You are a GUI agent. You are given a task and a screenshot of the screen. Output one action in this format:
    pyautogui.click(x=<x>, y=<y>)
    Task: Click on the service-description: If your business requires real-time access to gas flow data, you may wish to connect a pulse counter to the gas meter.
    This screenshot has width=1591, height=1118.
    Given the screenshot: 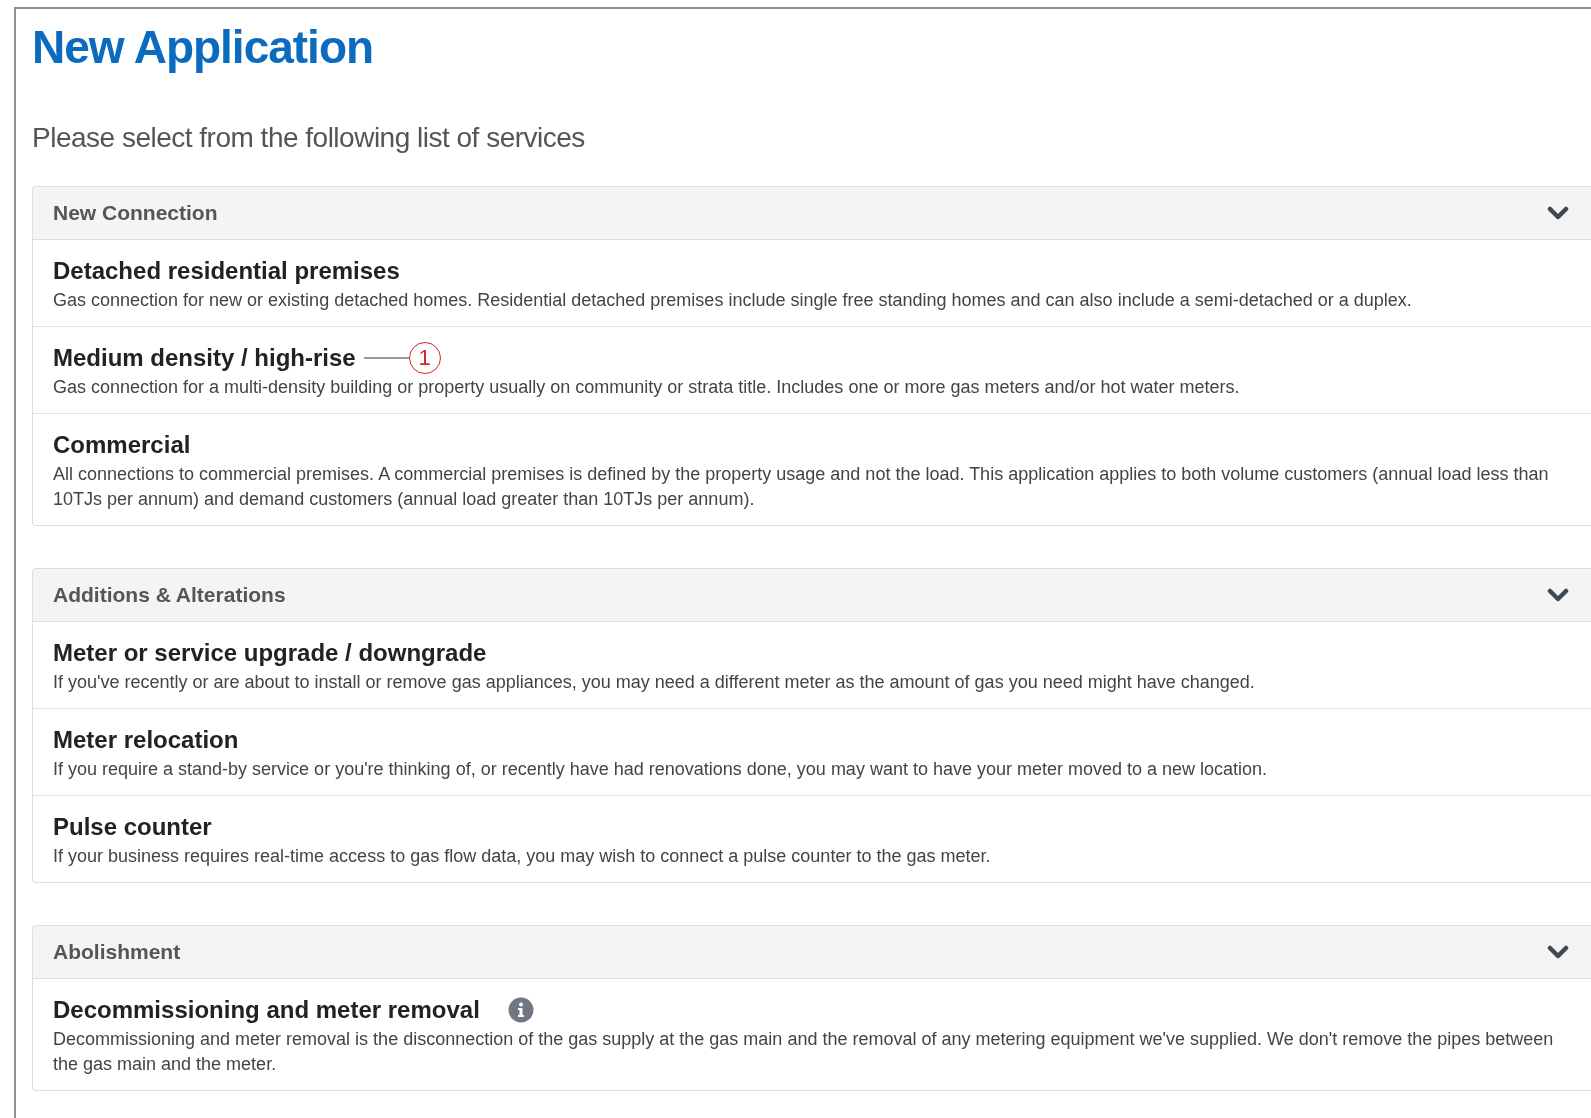 What is the action you would take?
    pyautogui.click(x=522, y=856)
    